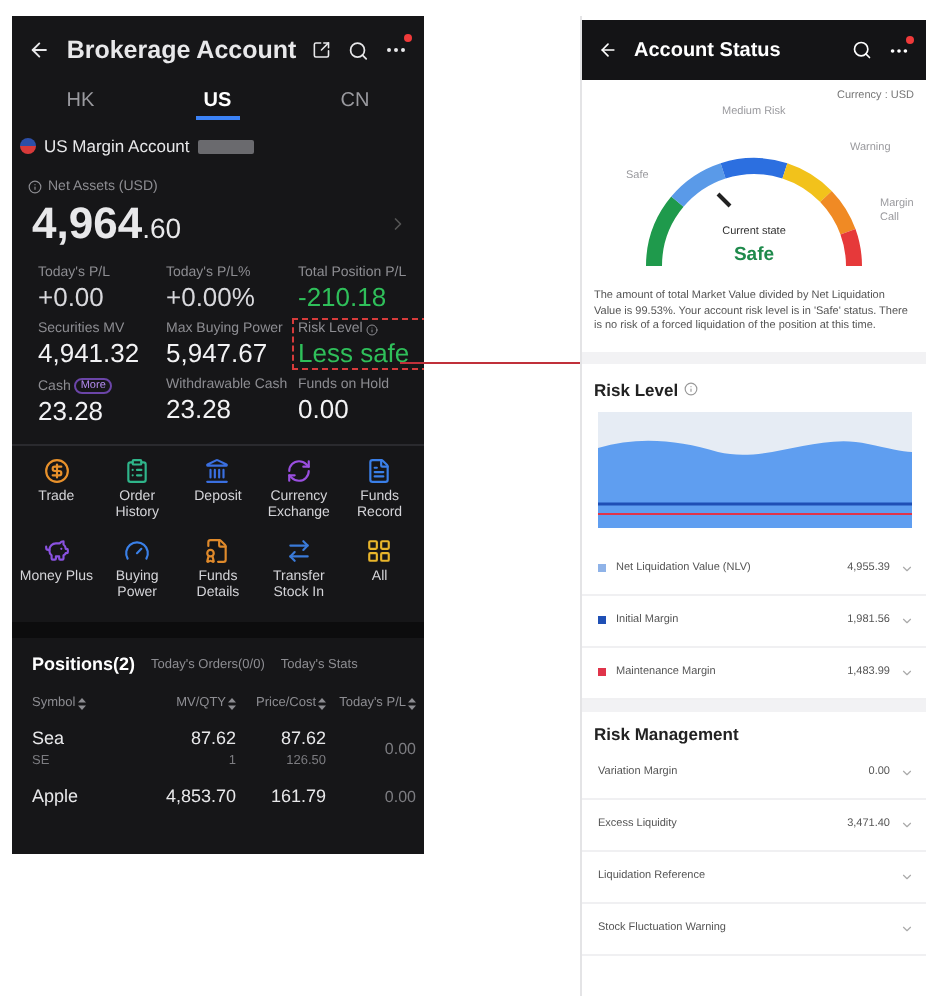 This screenshot has height=996, width=948. I want to click on market-tab: HK, so click(80, 102).